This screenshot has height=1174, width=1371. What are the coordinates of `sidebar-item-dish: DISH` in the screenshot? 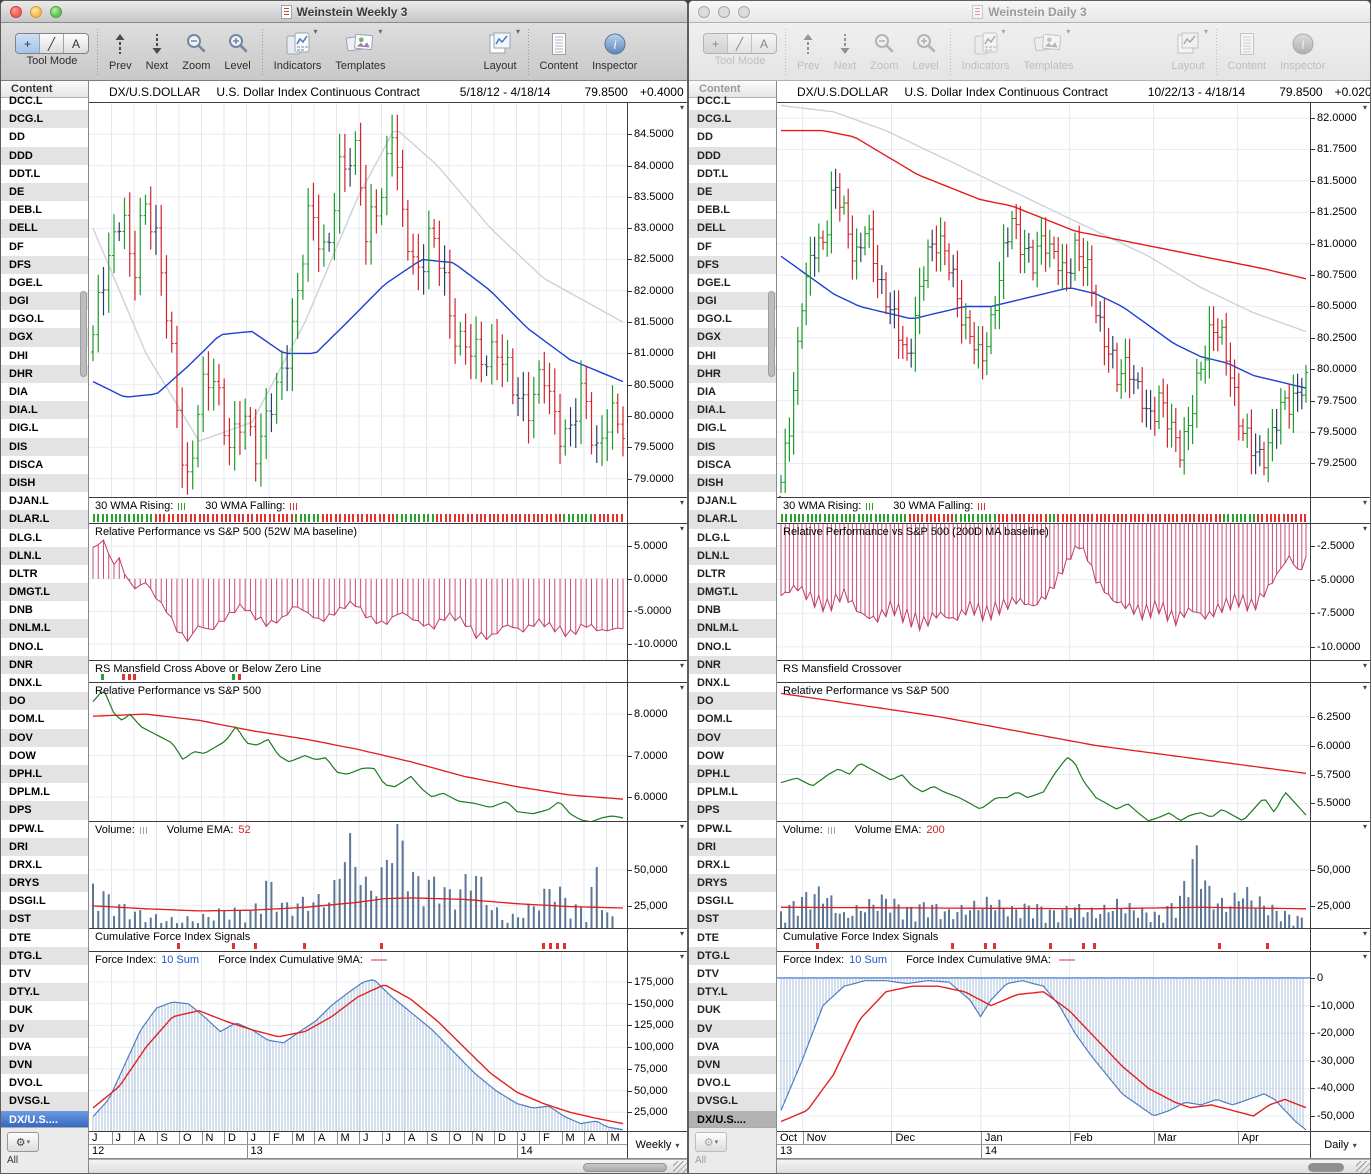 It's located at (732, 483).